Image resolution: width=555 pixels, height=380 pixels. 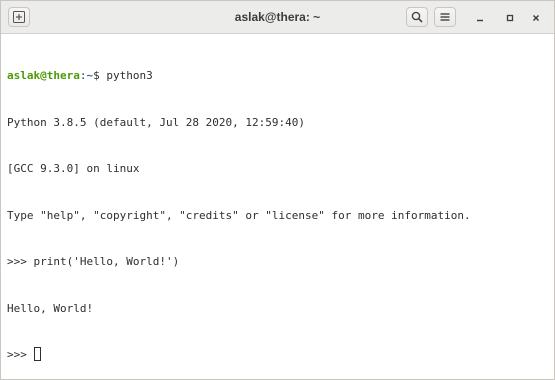 What do you see at coordinates (280, 76) in the screenshot?
I see `shell-prompt-line: aslak@thera:~$ python3` at bounding box center [280, 76].